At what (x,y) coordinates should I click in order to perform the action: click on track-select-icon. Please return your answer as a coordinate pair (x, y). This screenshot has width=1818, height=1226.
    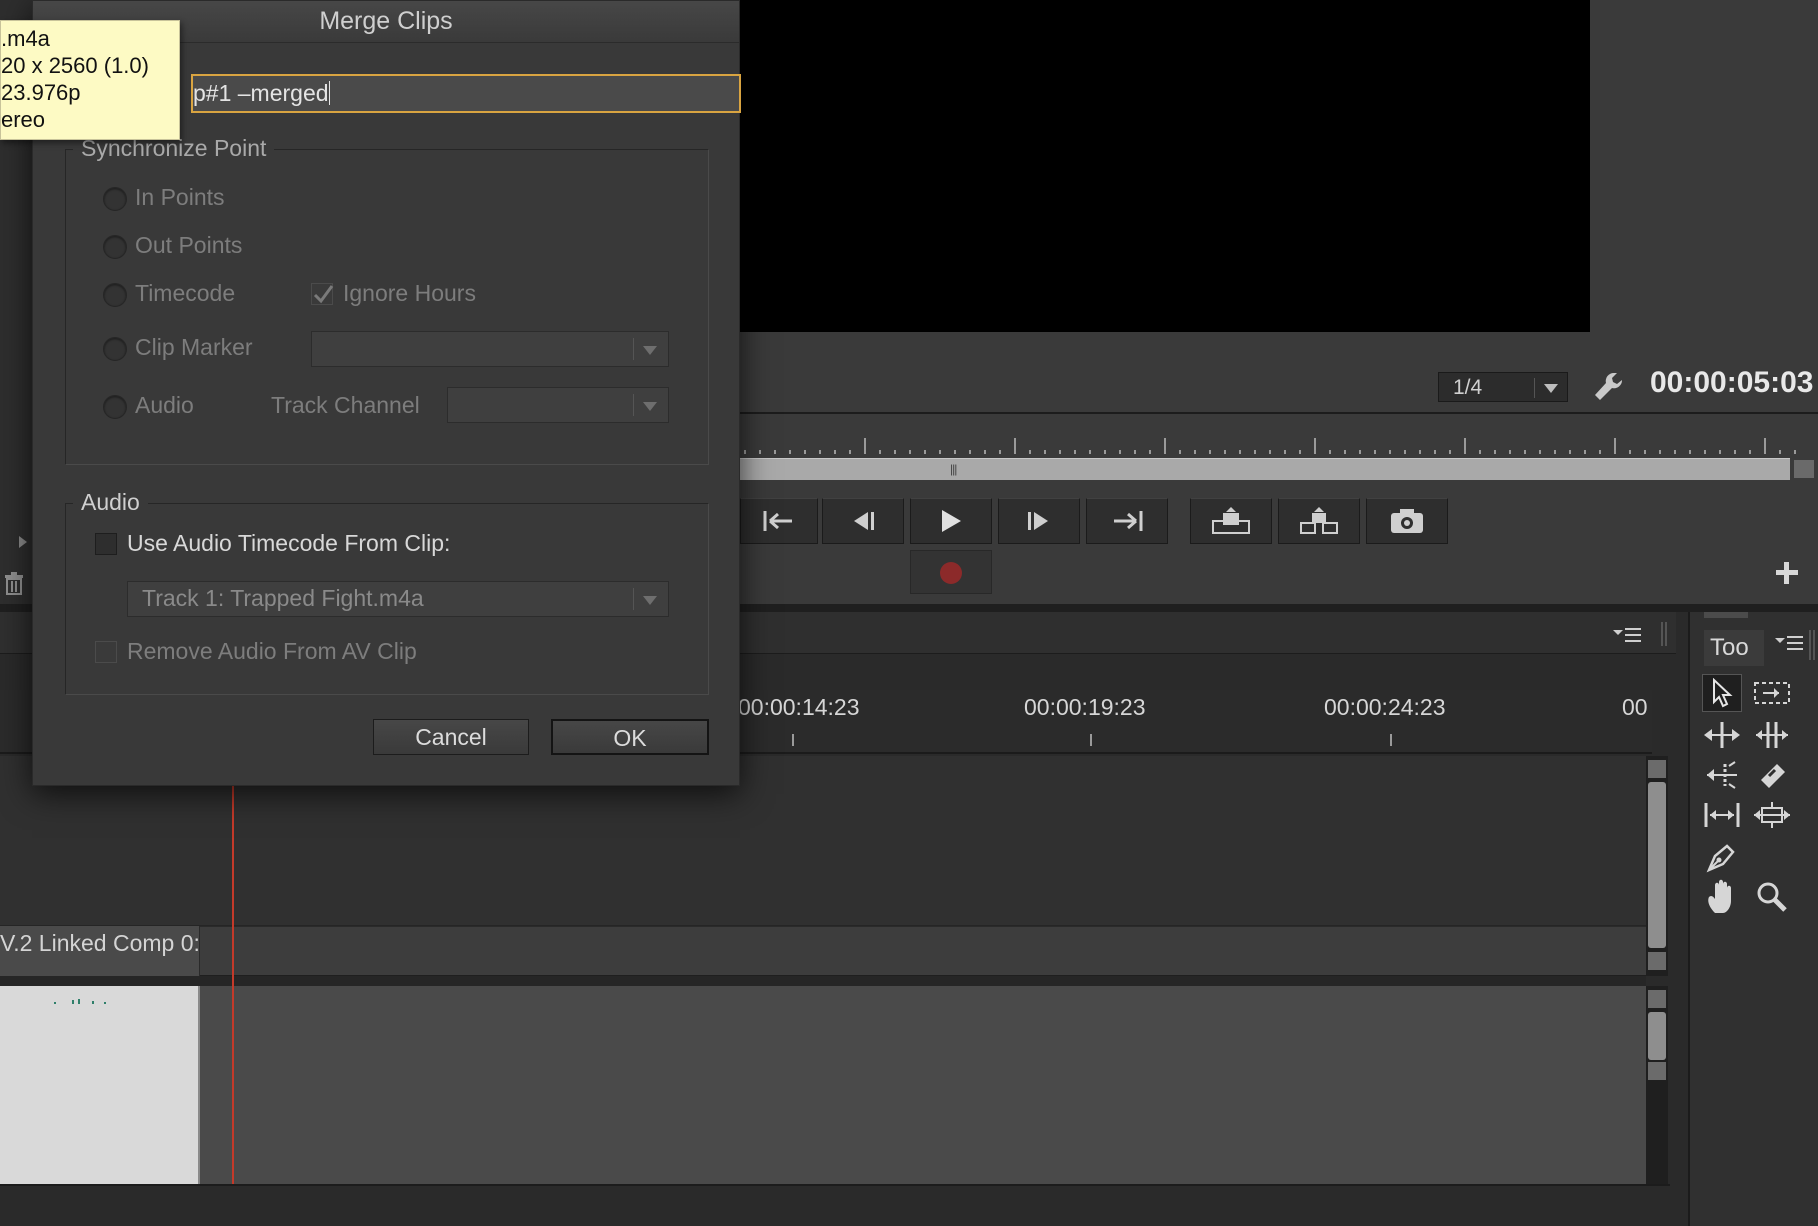
    Looking at the image, I should click on (1772, 693).